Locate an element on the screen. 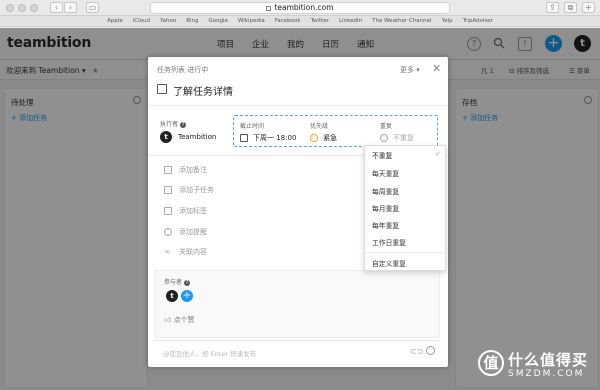 The image size is (600, 390). executor-label-text: 执行者 is located at coordinates (169, 124).